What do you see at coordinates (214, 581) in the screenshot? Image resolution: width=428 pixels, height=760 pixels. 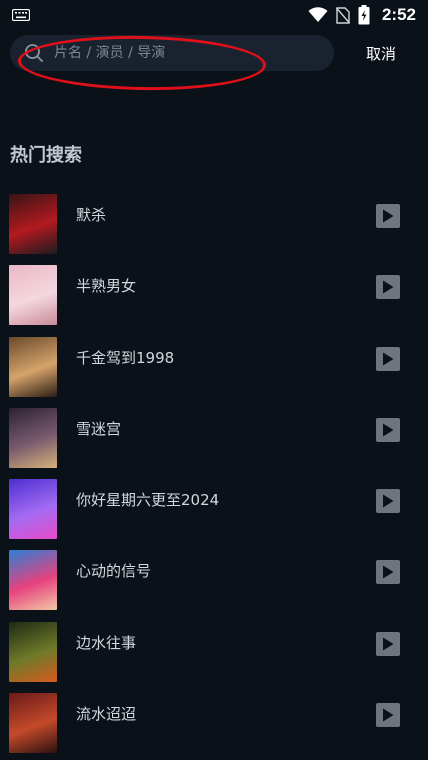 I see `list-item: 心动的信号` at bounding box center [214, 581].